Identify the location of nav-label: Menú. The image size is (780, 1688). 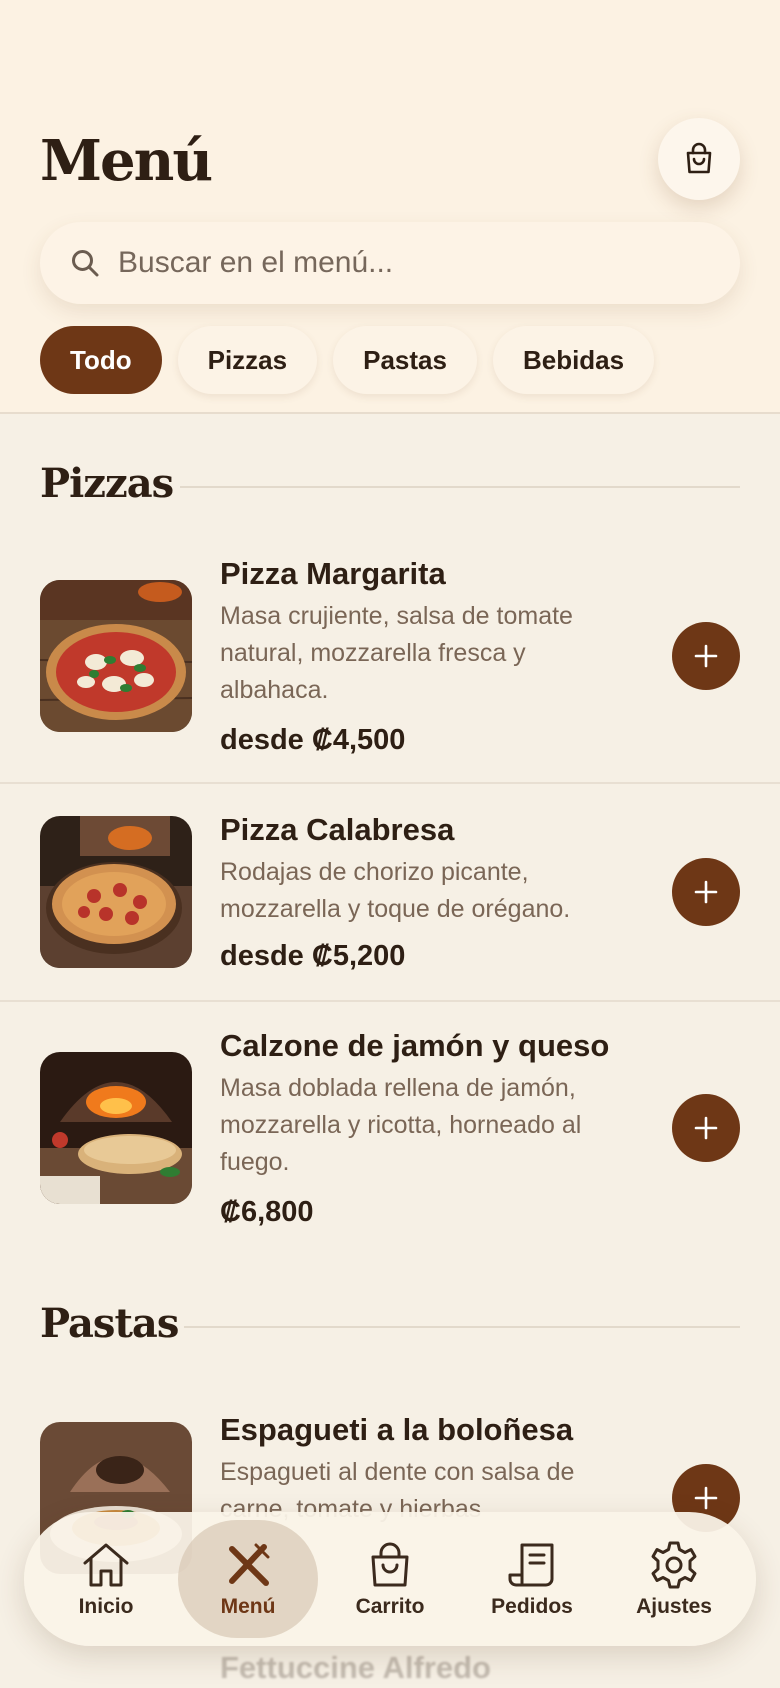
(248, 1606).